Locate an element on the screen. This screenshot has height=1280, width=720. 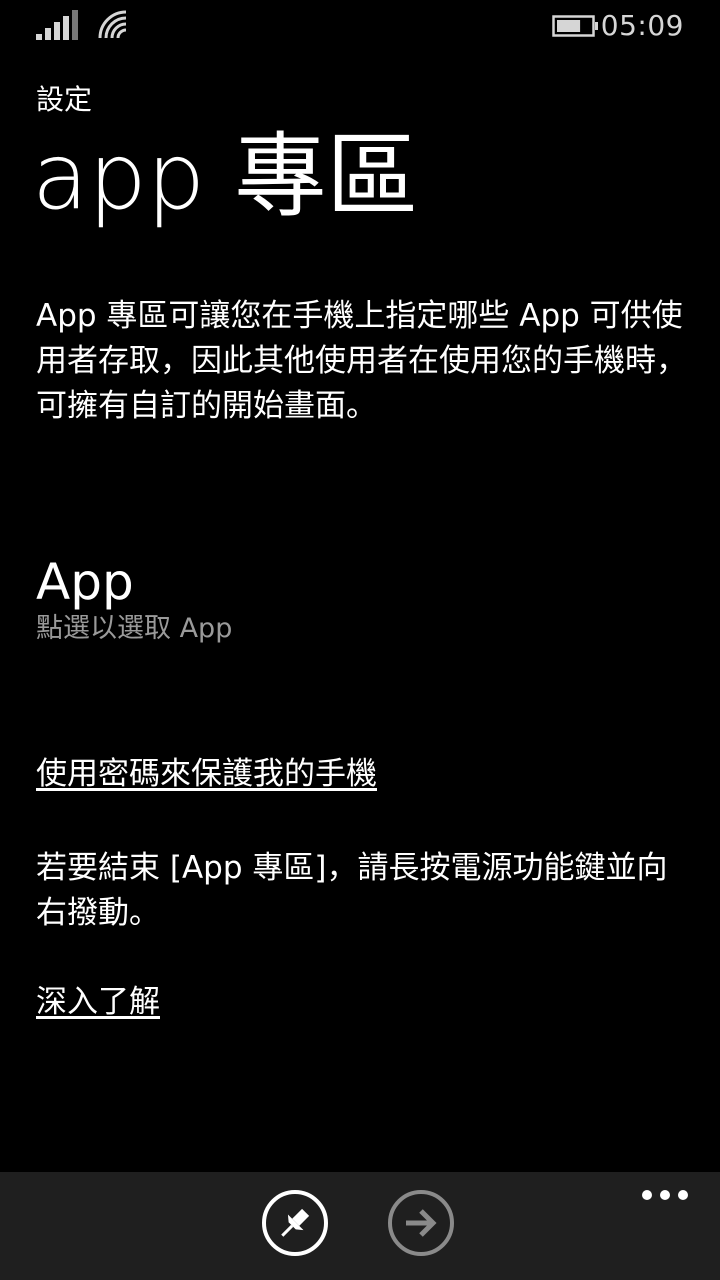
pin-icon is located at coordinates (295, 1222).